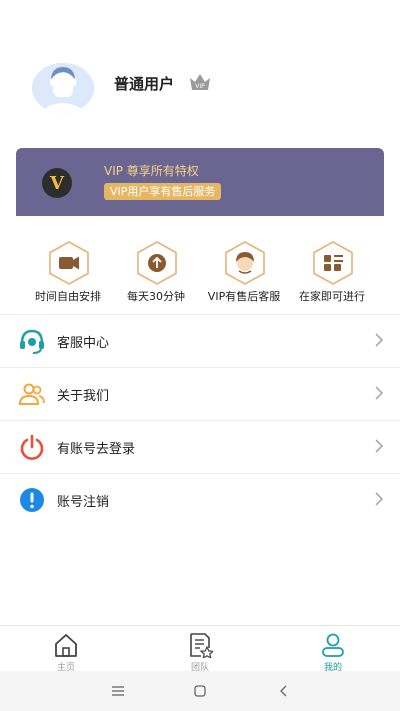 This screenshot has height=711, width=400. Describe the element at coordinates (245, 263) in the screenshot. I see `support-agent-icon` at that location.